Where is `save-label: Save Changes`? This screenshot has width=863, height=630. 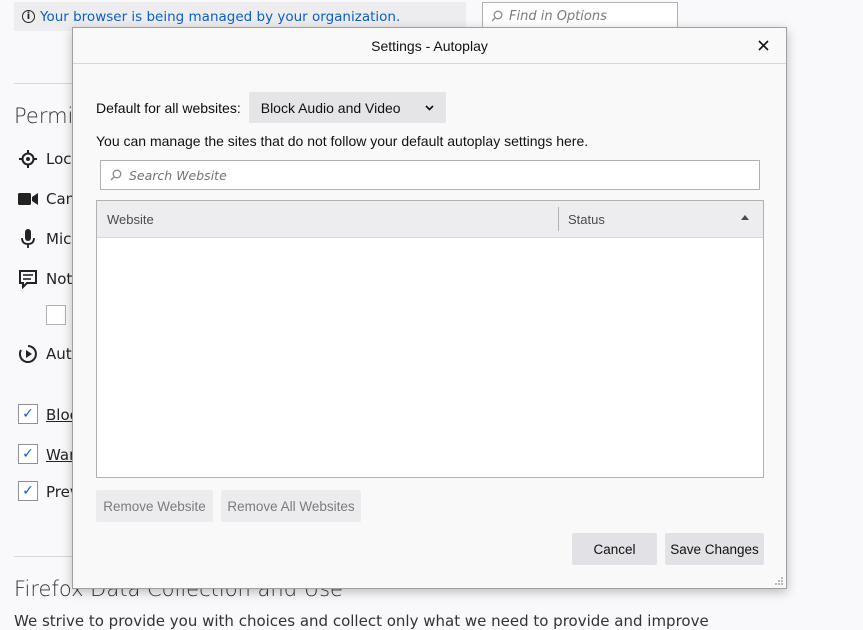
save-label: Save Changes is located at coordinates (714, 549).